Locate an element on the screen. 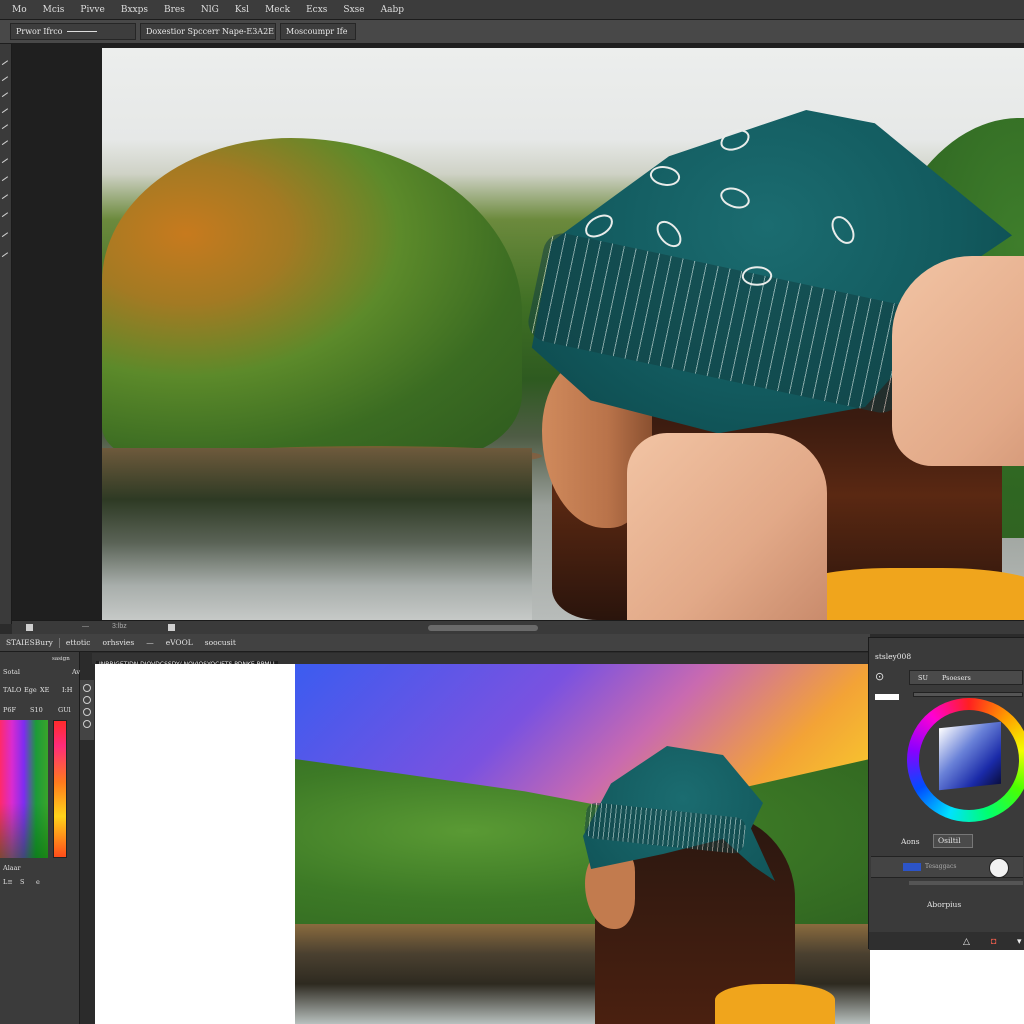  pencil-tool-icon is located at coordinates (5, 79).